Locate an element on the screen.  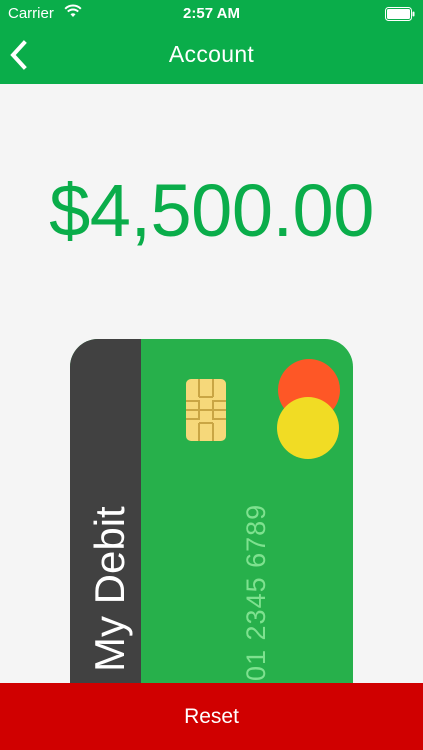
app-header: Carrier 2:57 AM Account is located at coordinates (211, 42).